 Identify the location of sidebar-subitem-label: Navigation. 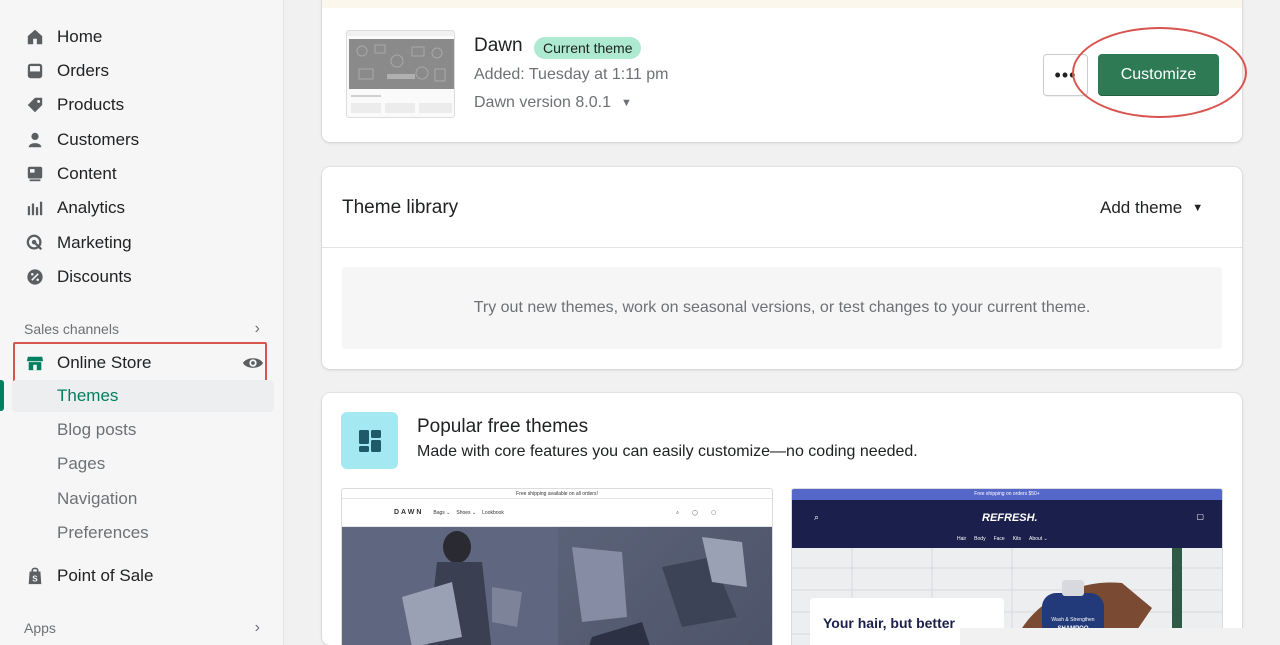
(97, 498).